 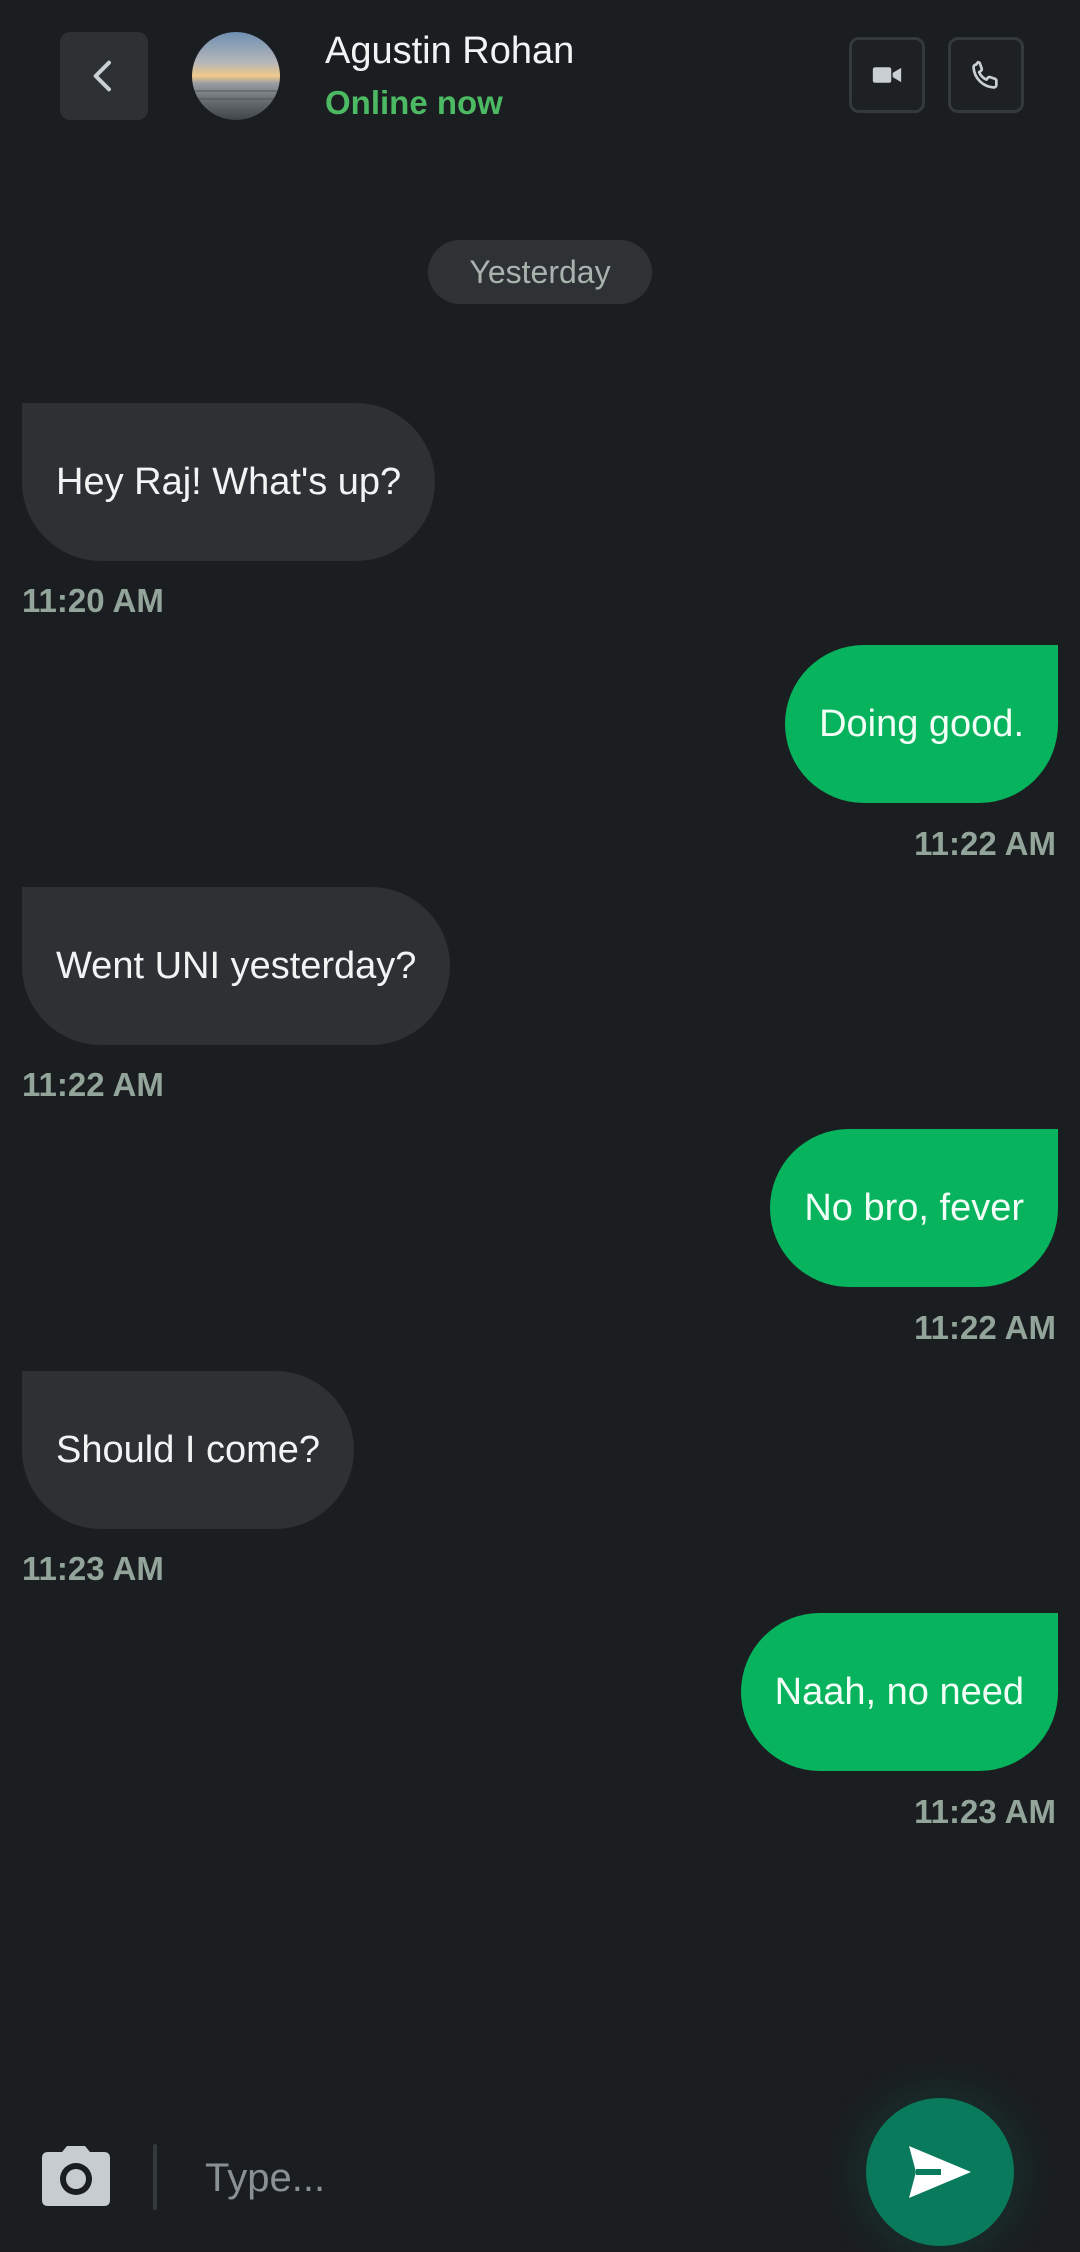 What do you see at coordinates (93, 600) in the screenshot?
I see `message-time: 11:20 AM` at bounding box center [93, 600].